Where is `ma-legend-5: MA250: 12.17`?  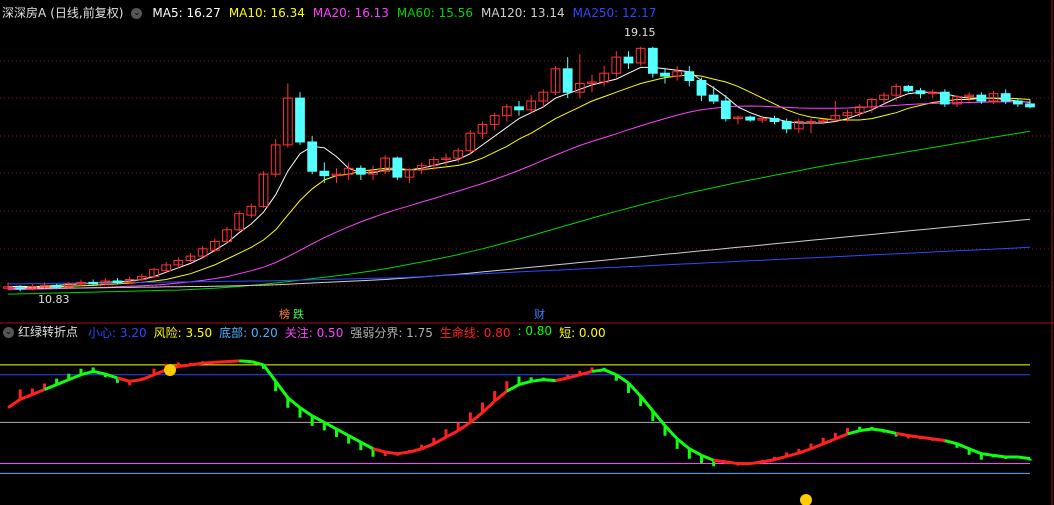 ma-legend-5: MA250: 12.17 is located at coordinates (614, 13).